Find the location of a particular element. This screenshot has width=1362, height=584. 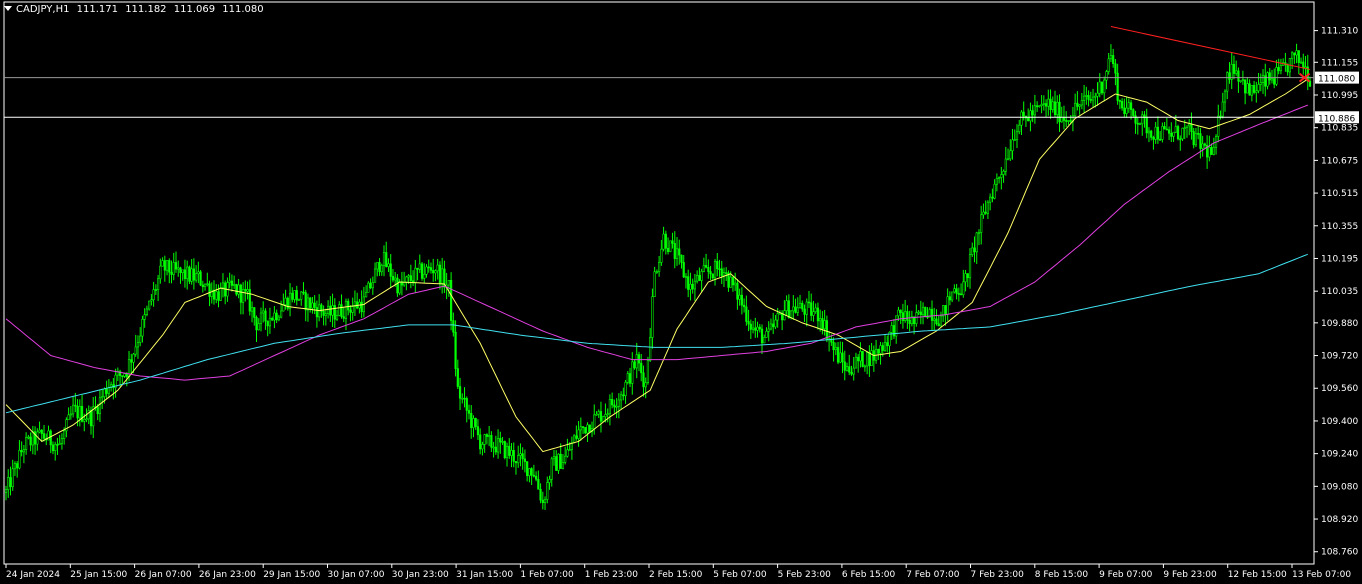

price-label: 111.080 is located at coordinates (1336, 80).